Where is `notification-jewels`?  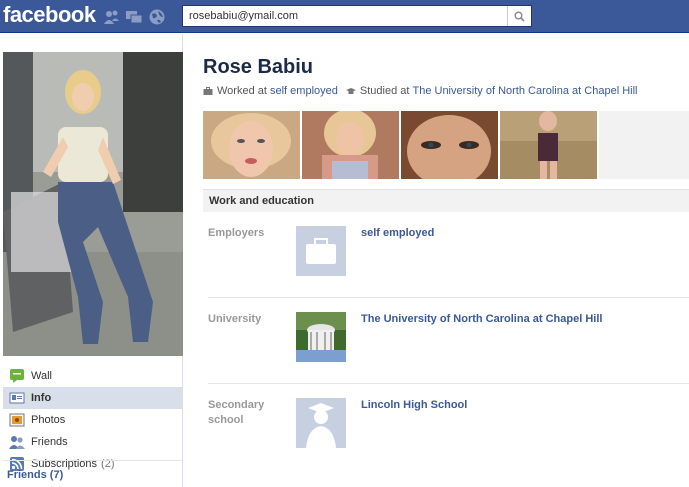
notification-jewels is located at coordinates (134, 17).